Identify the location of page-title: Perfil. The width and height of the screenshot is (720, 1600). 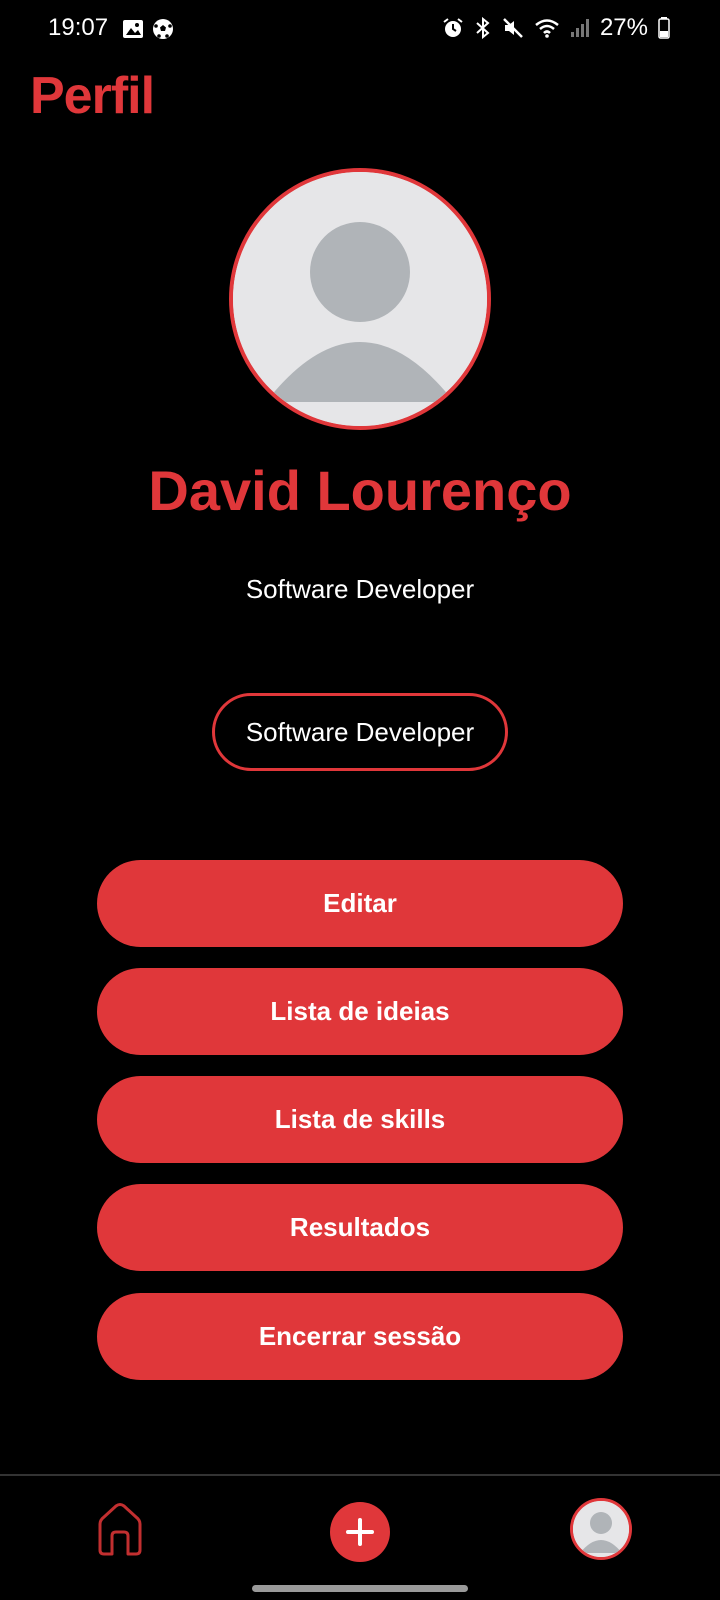
(92, 96).